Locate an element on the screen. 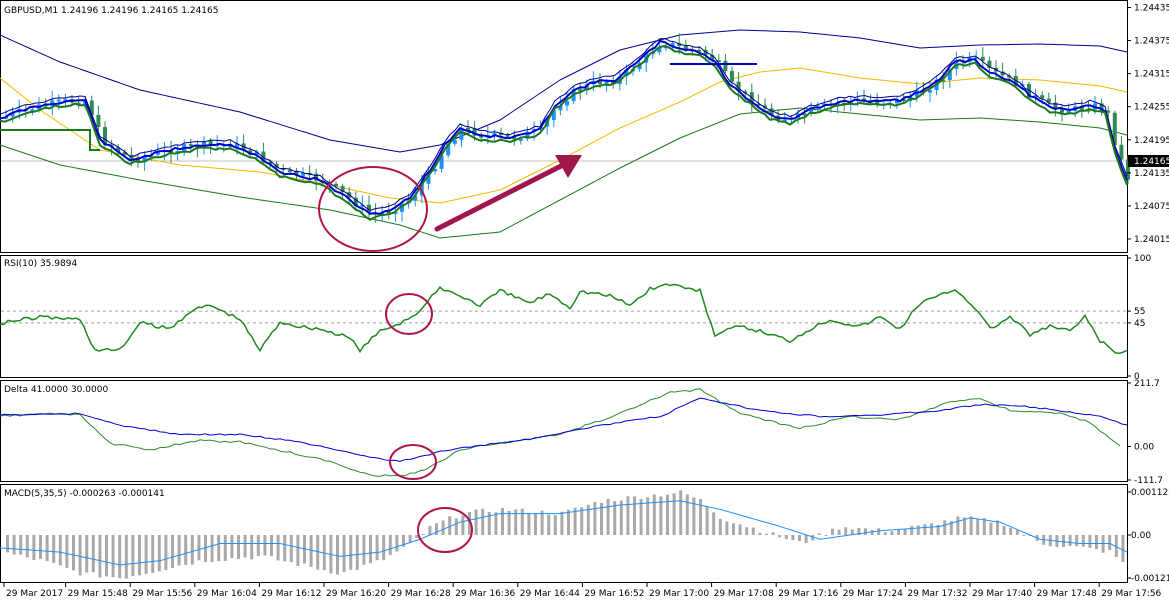 This screenshot has height=610, width=1169. time-tick-label: 29 Mar 16:44 is located at coordinates (550, 594).